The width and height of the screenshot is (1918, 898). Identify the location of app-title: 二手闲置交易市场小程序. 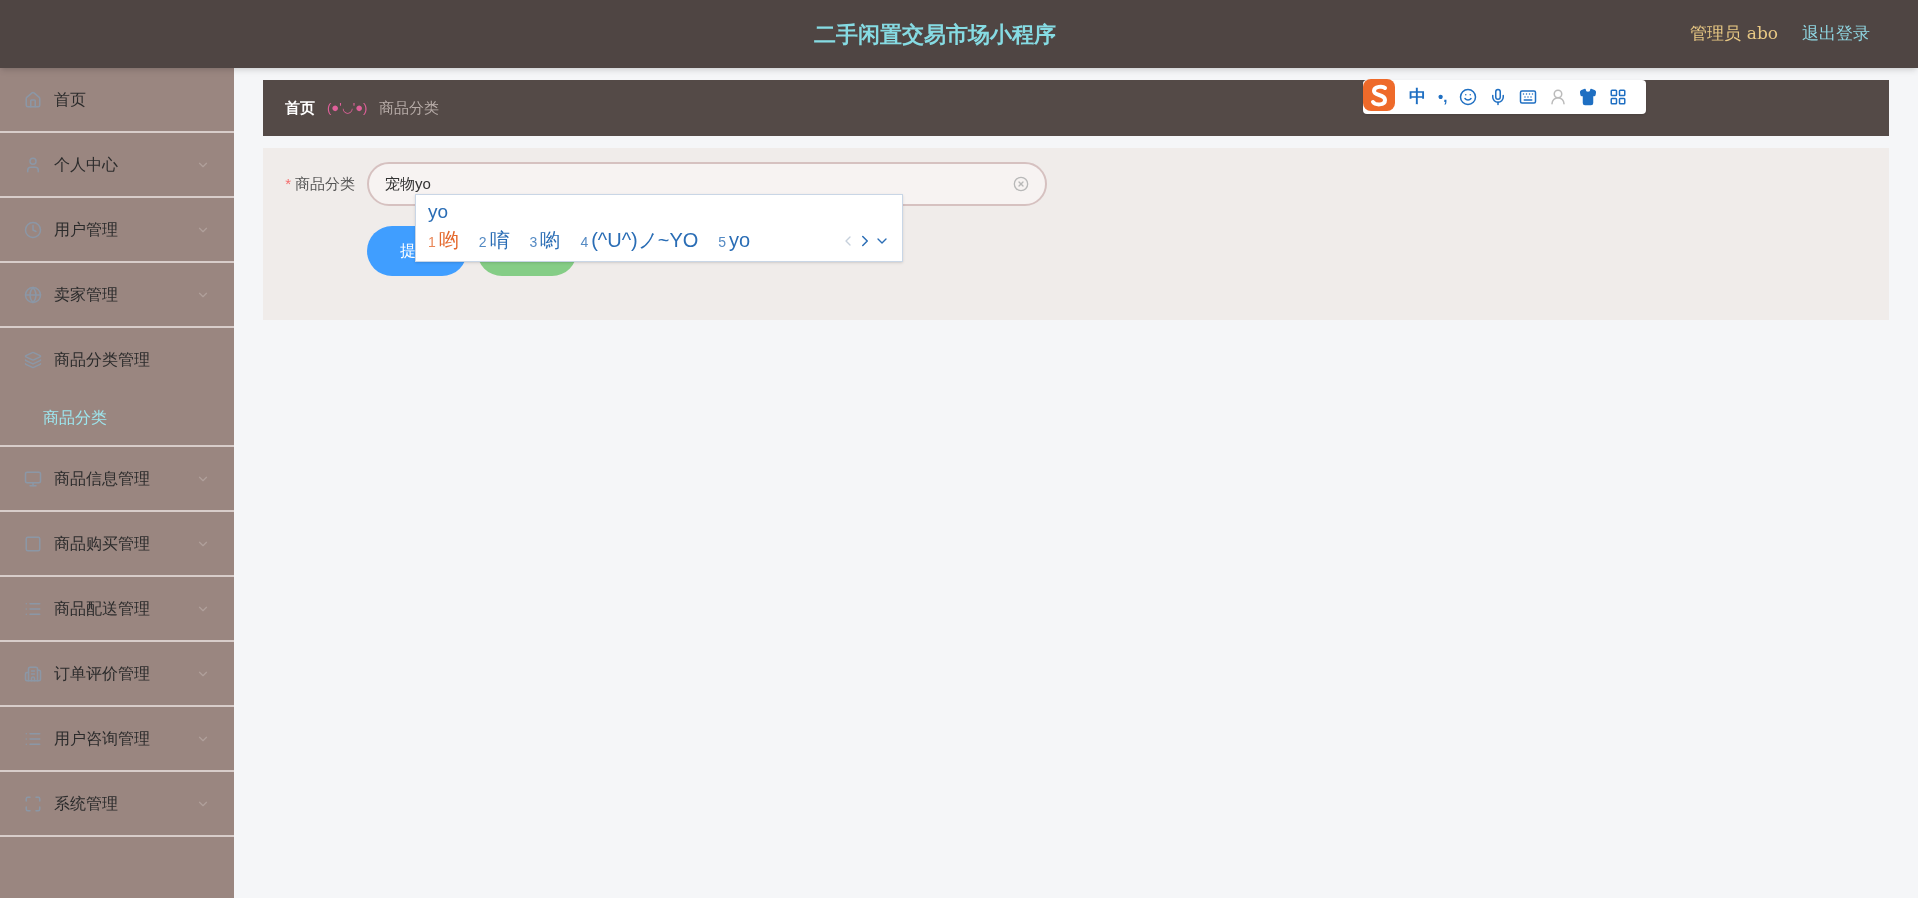
(935, 34).